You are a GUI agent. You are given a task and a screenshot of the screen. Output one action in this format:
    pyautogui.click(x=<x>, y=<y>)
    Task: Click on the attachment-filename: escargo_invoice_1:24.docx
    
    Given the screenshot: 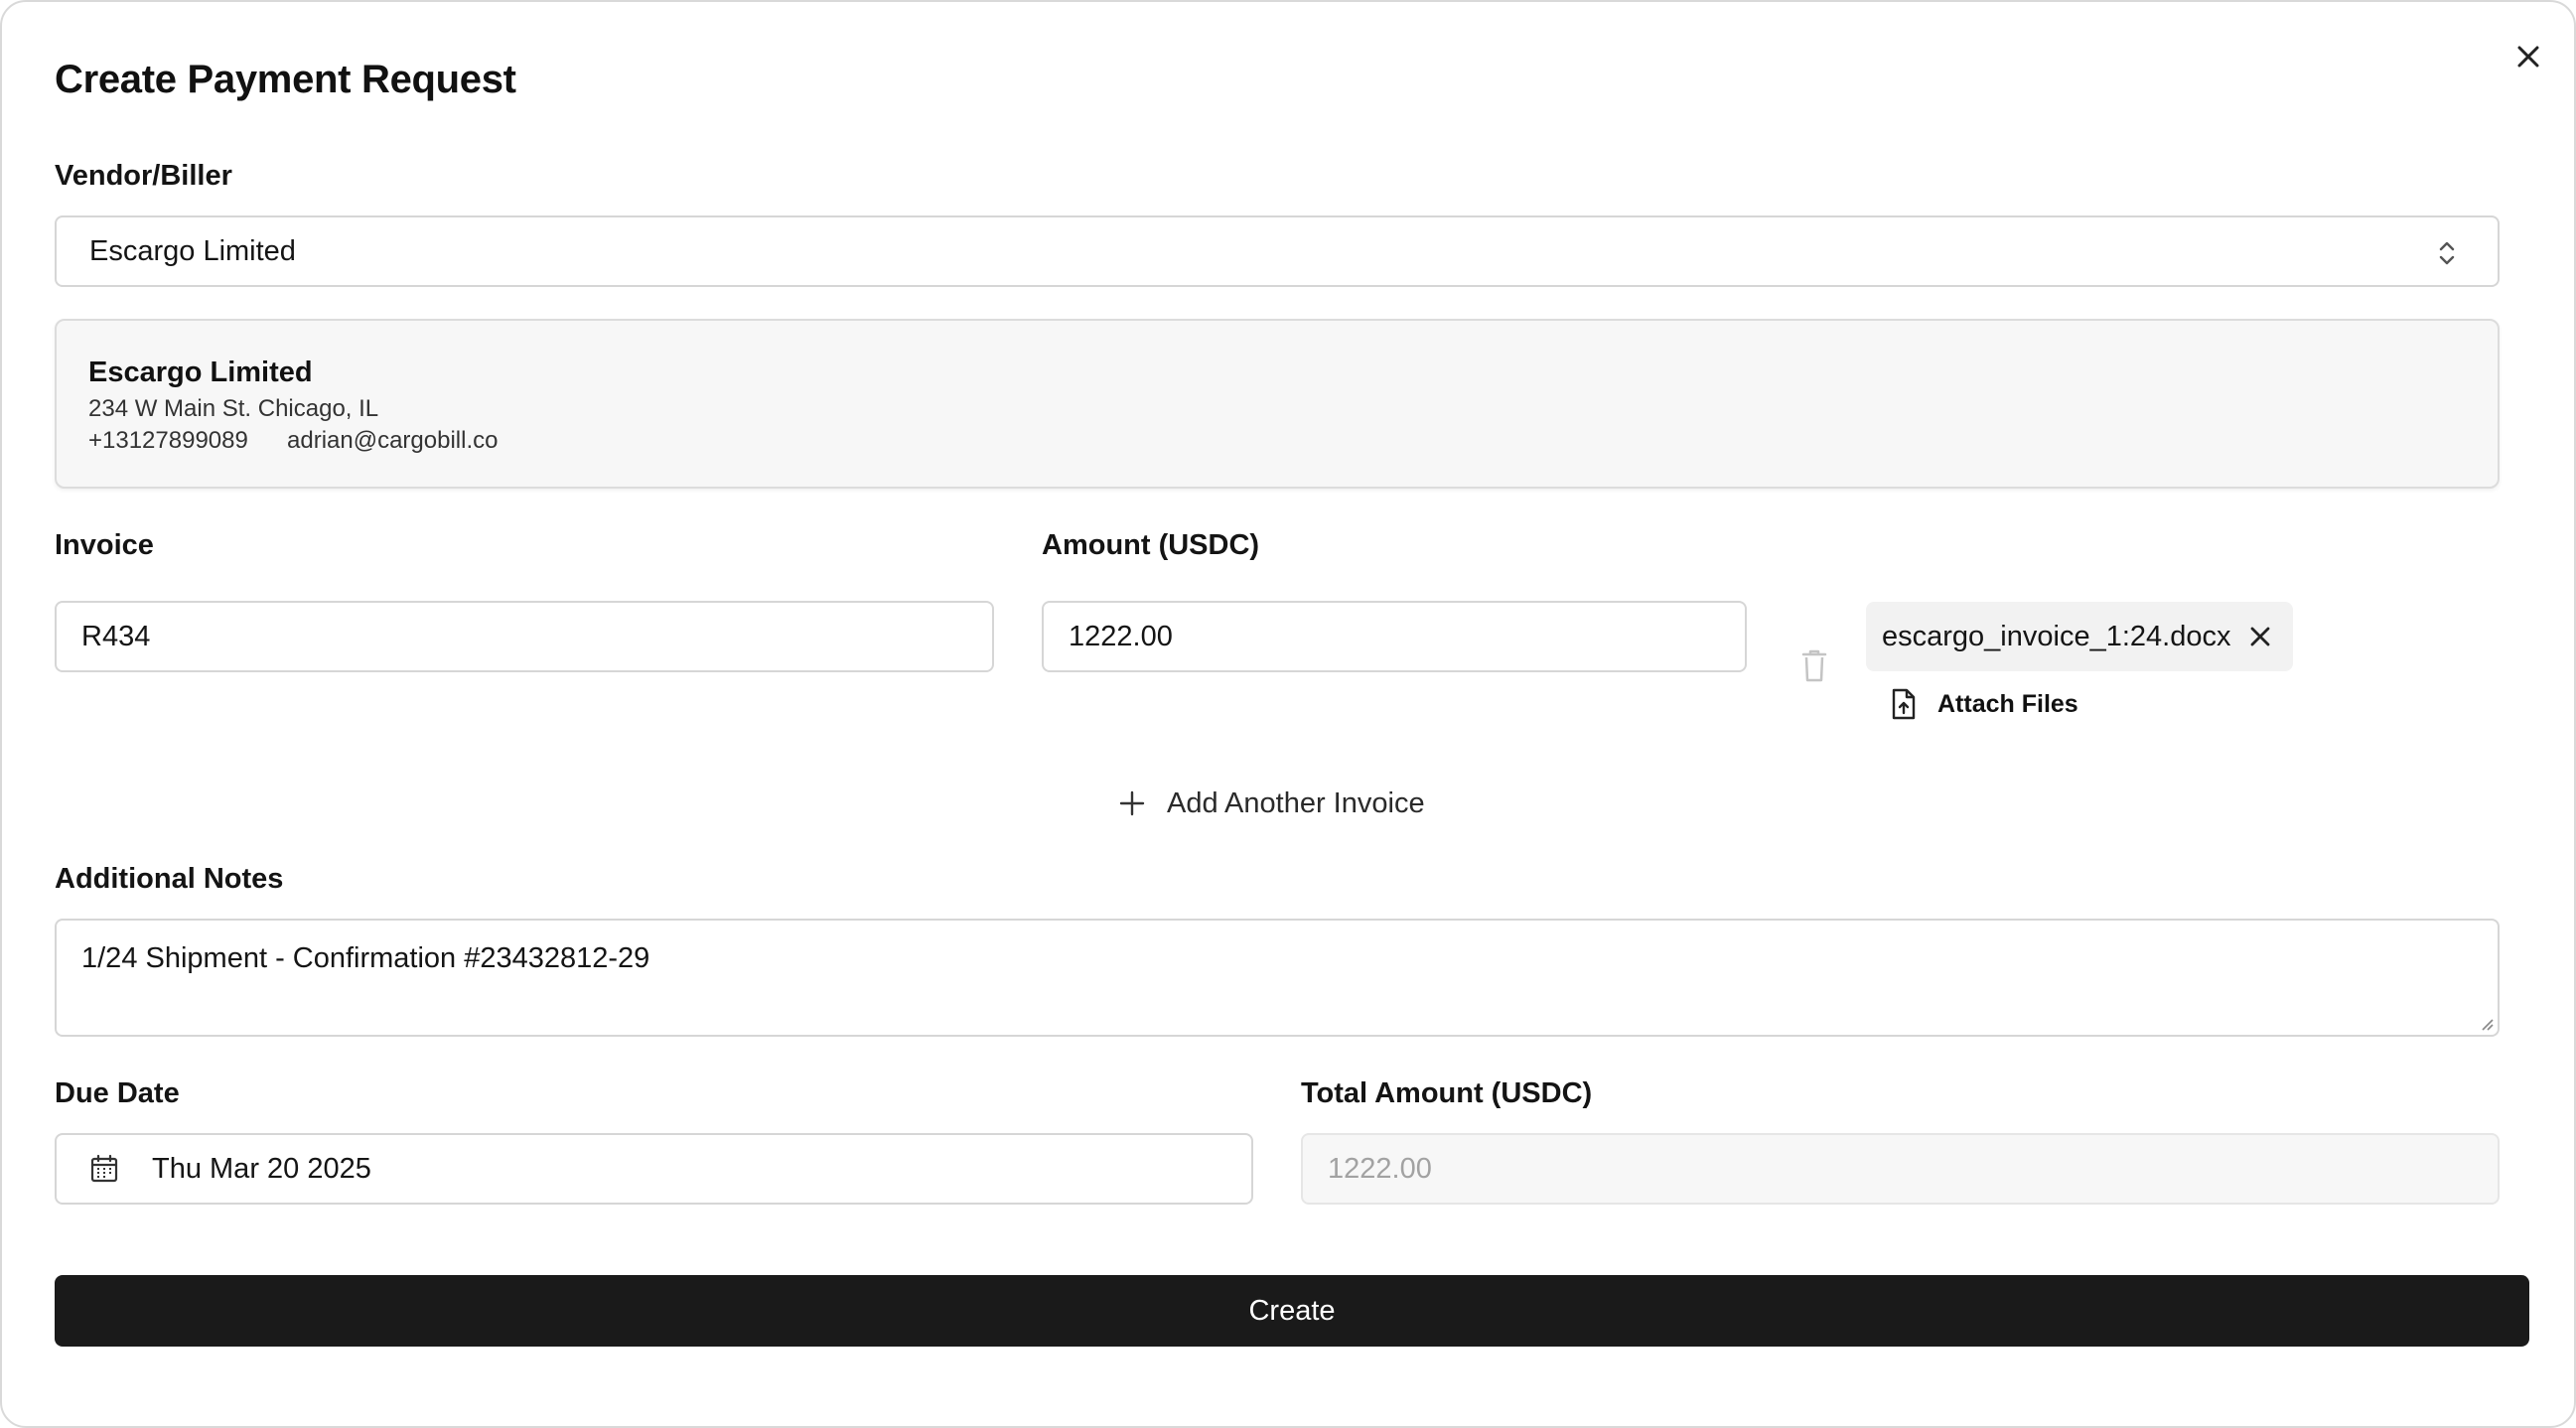 What is the action you would take?
    pyautogui.click(x=2056, y=636)
    